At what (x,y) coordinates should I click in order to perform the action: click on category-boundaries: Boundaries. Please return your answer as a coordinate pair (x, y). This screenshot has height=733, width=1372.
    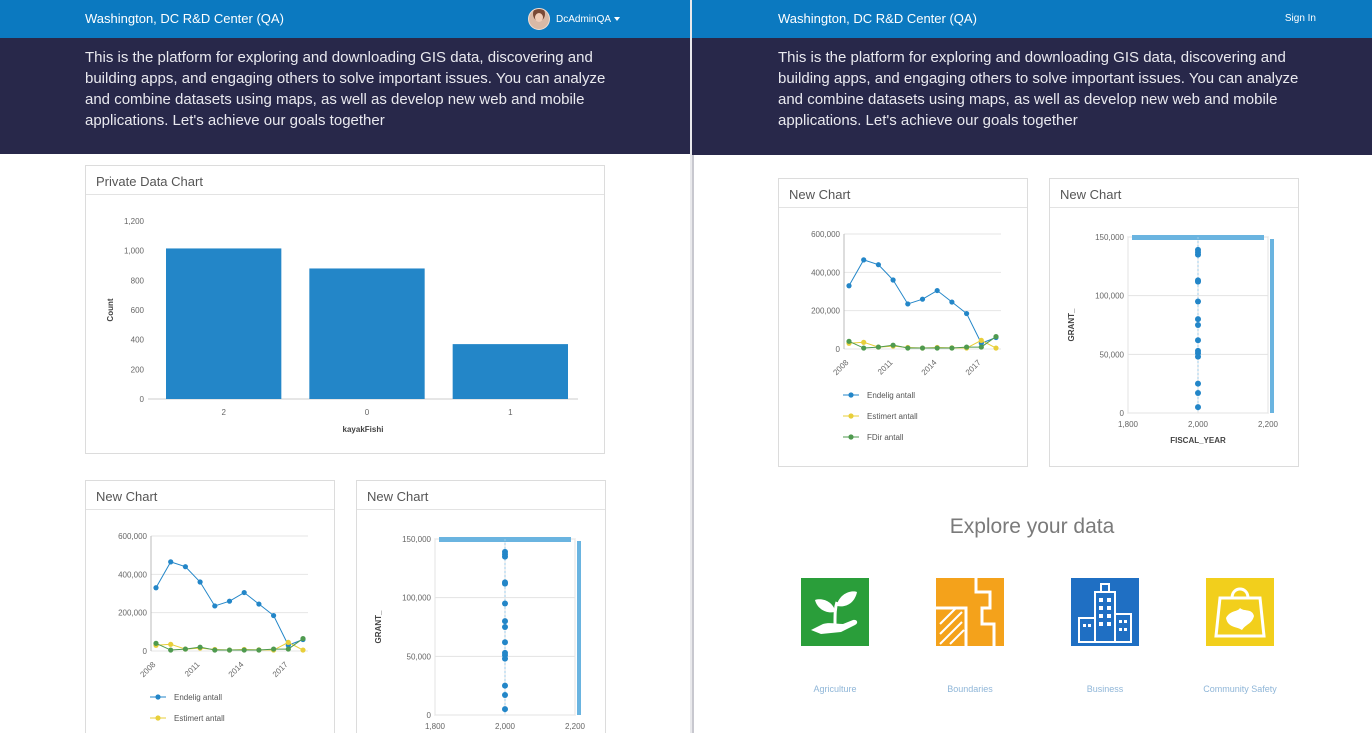
    Looking at the image, I should click on (970, 636).